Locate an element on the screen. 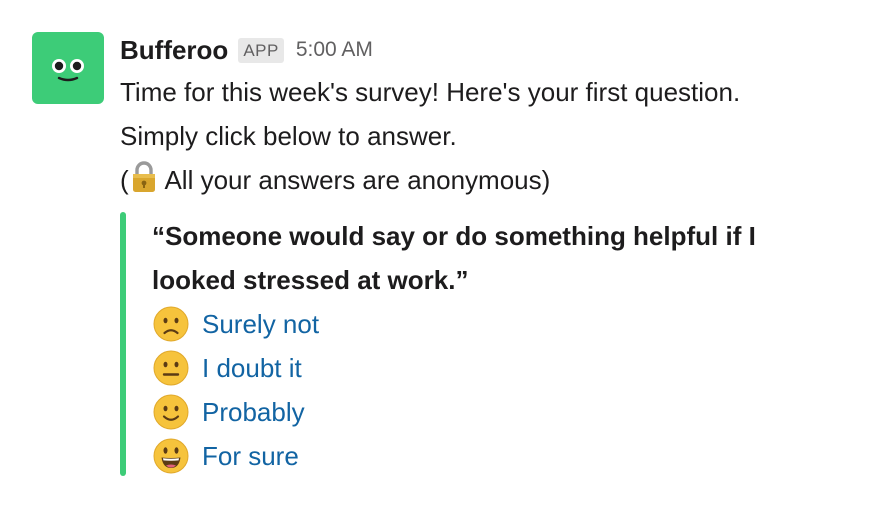  attachment-accent-bar is located at coordinates (123, 344).